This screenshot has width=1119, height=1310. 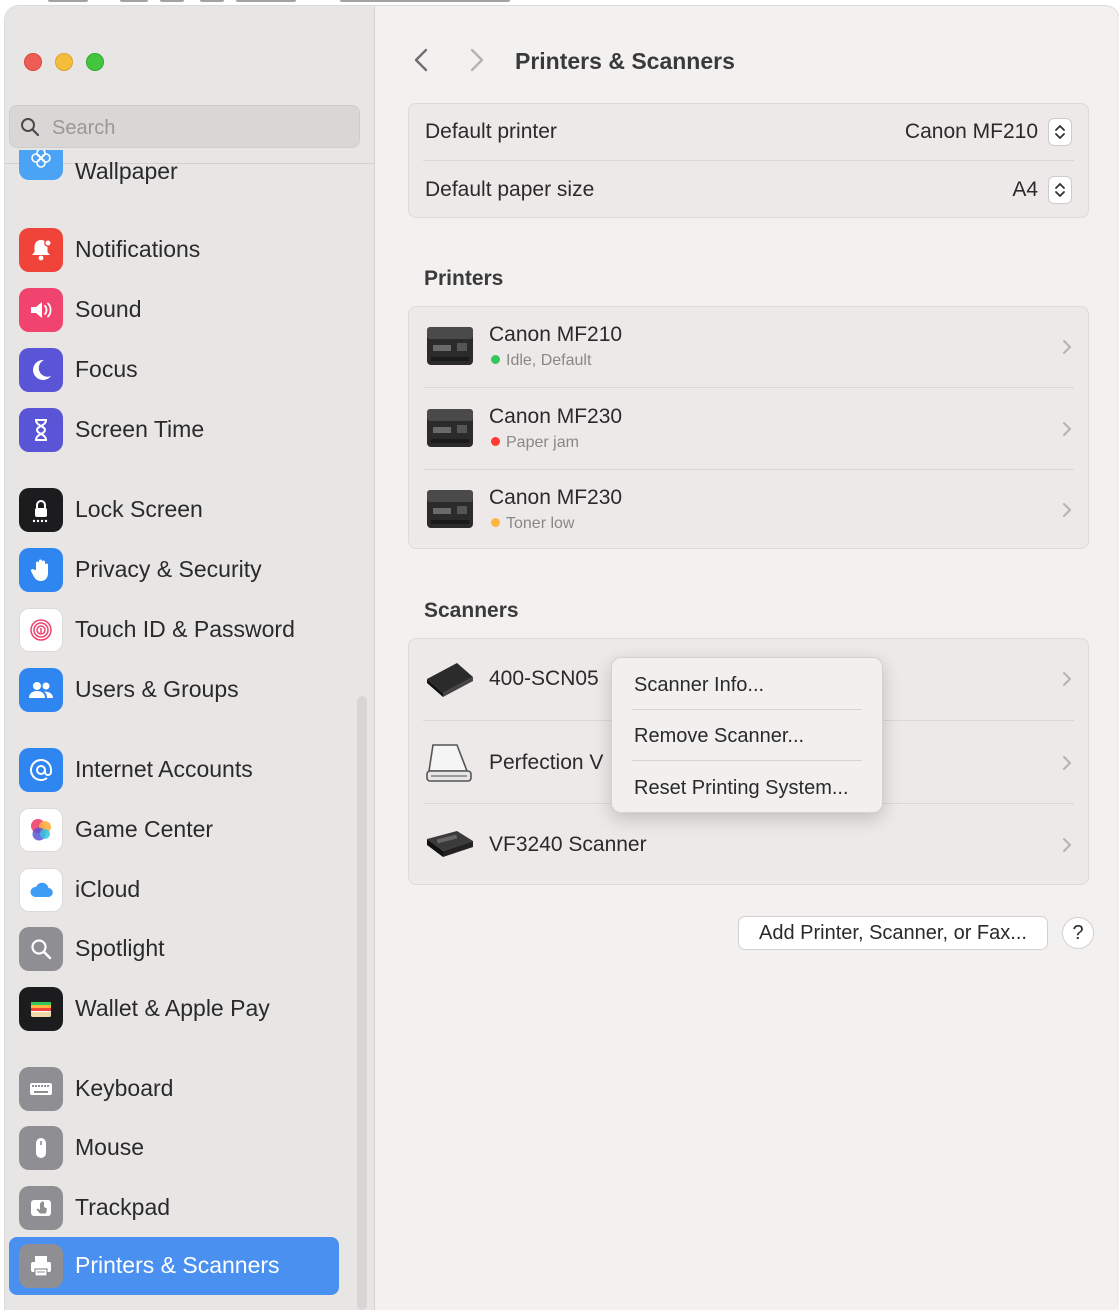 What do you see at coordinates (541, 361) in the screenshot?
I see `printer-status: Idle, Default` at bounding box center [541, 361].